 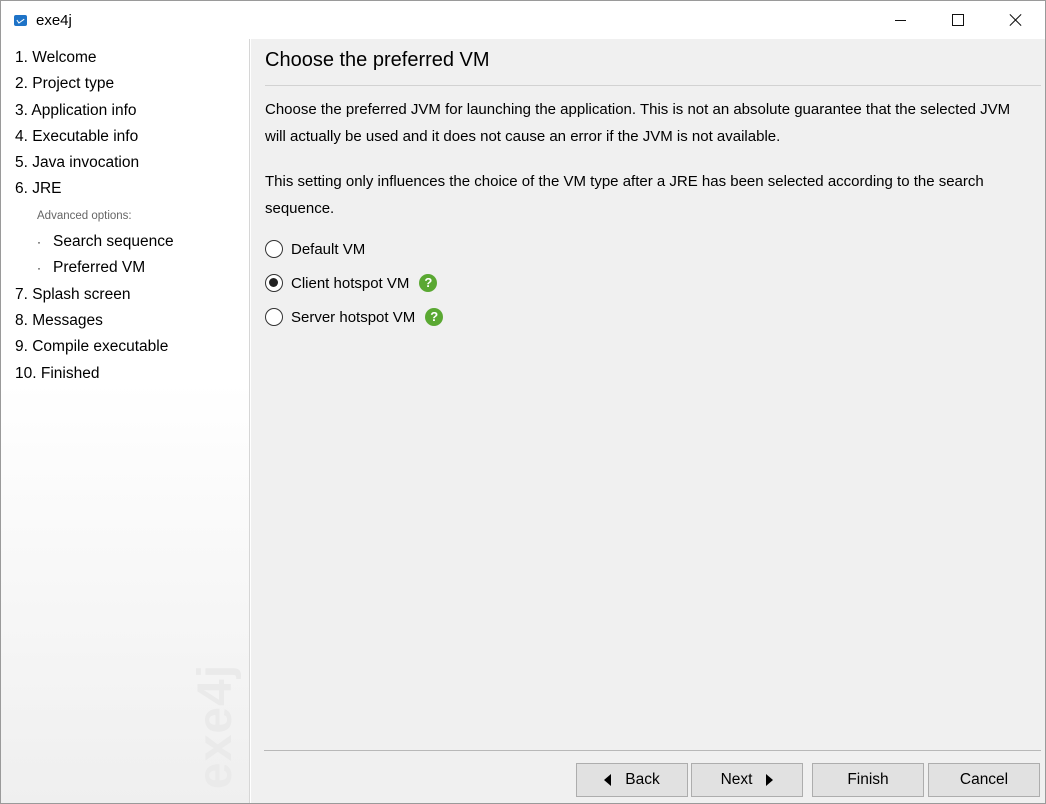 I want to click on step-splash-screen: 7. Splash screen, so click(x=94, y=297).